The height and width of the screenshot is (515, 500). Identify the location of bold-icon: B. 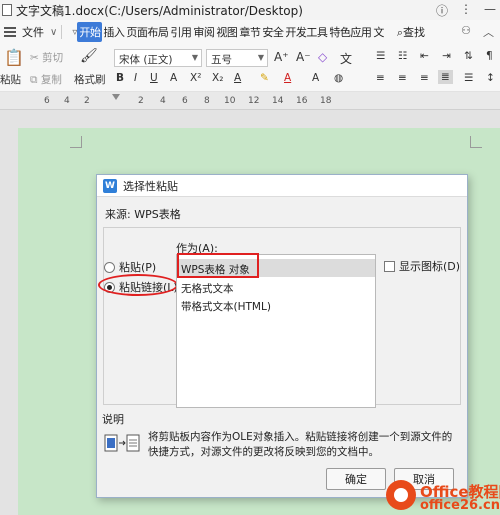
(120, 78).